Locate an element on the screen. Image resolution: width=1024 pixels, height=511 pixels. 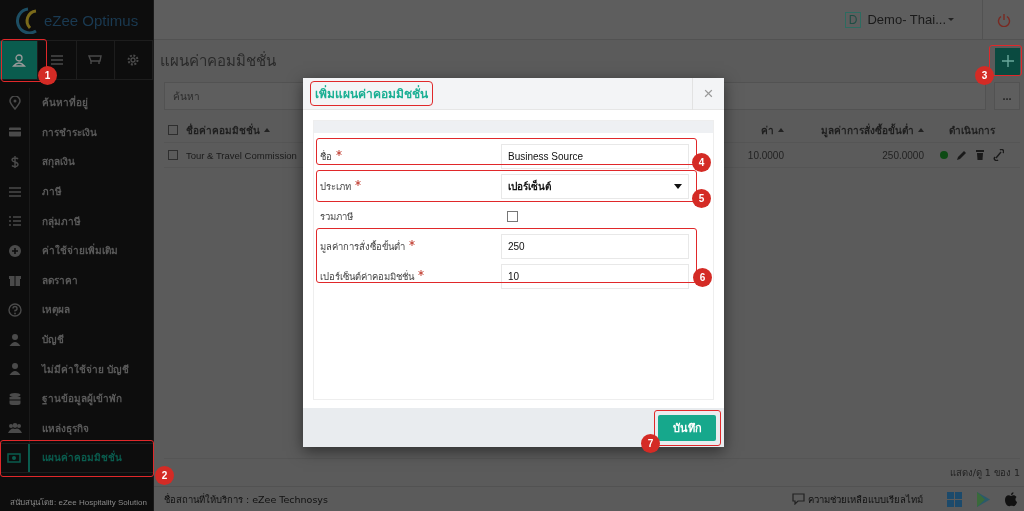
property-badge: D is located at coordinates (853, 19).